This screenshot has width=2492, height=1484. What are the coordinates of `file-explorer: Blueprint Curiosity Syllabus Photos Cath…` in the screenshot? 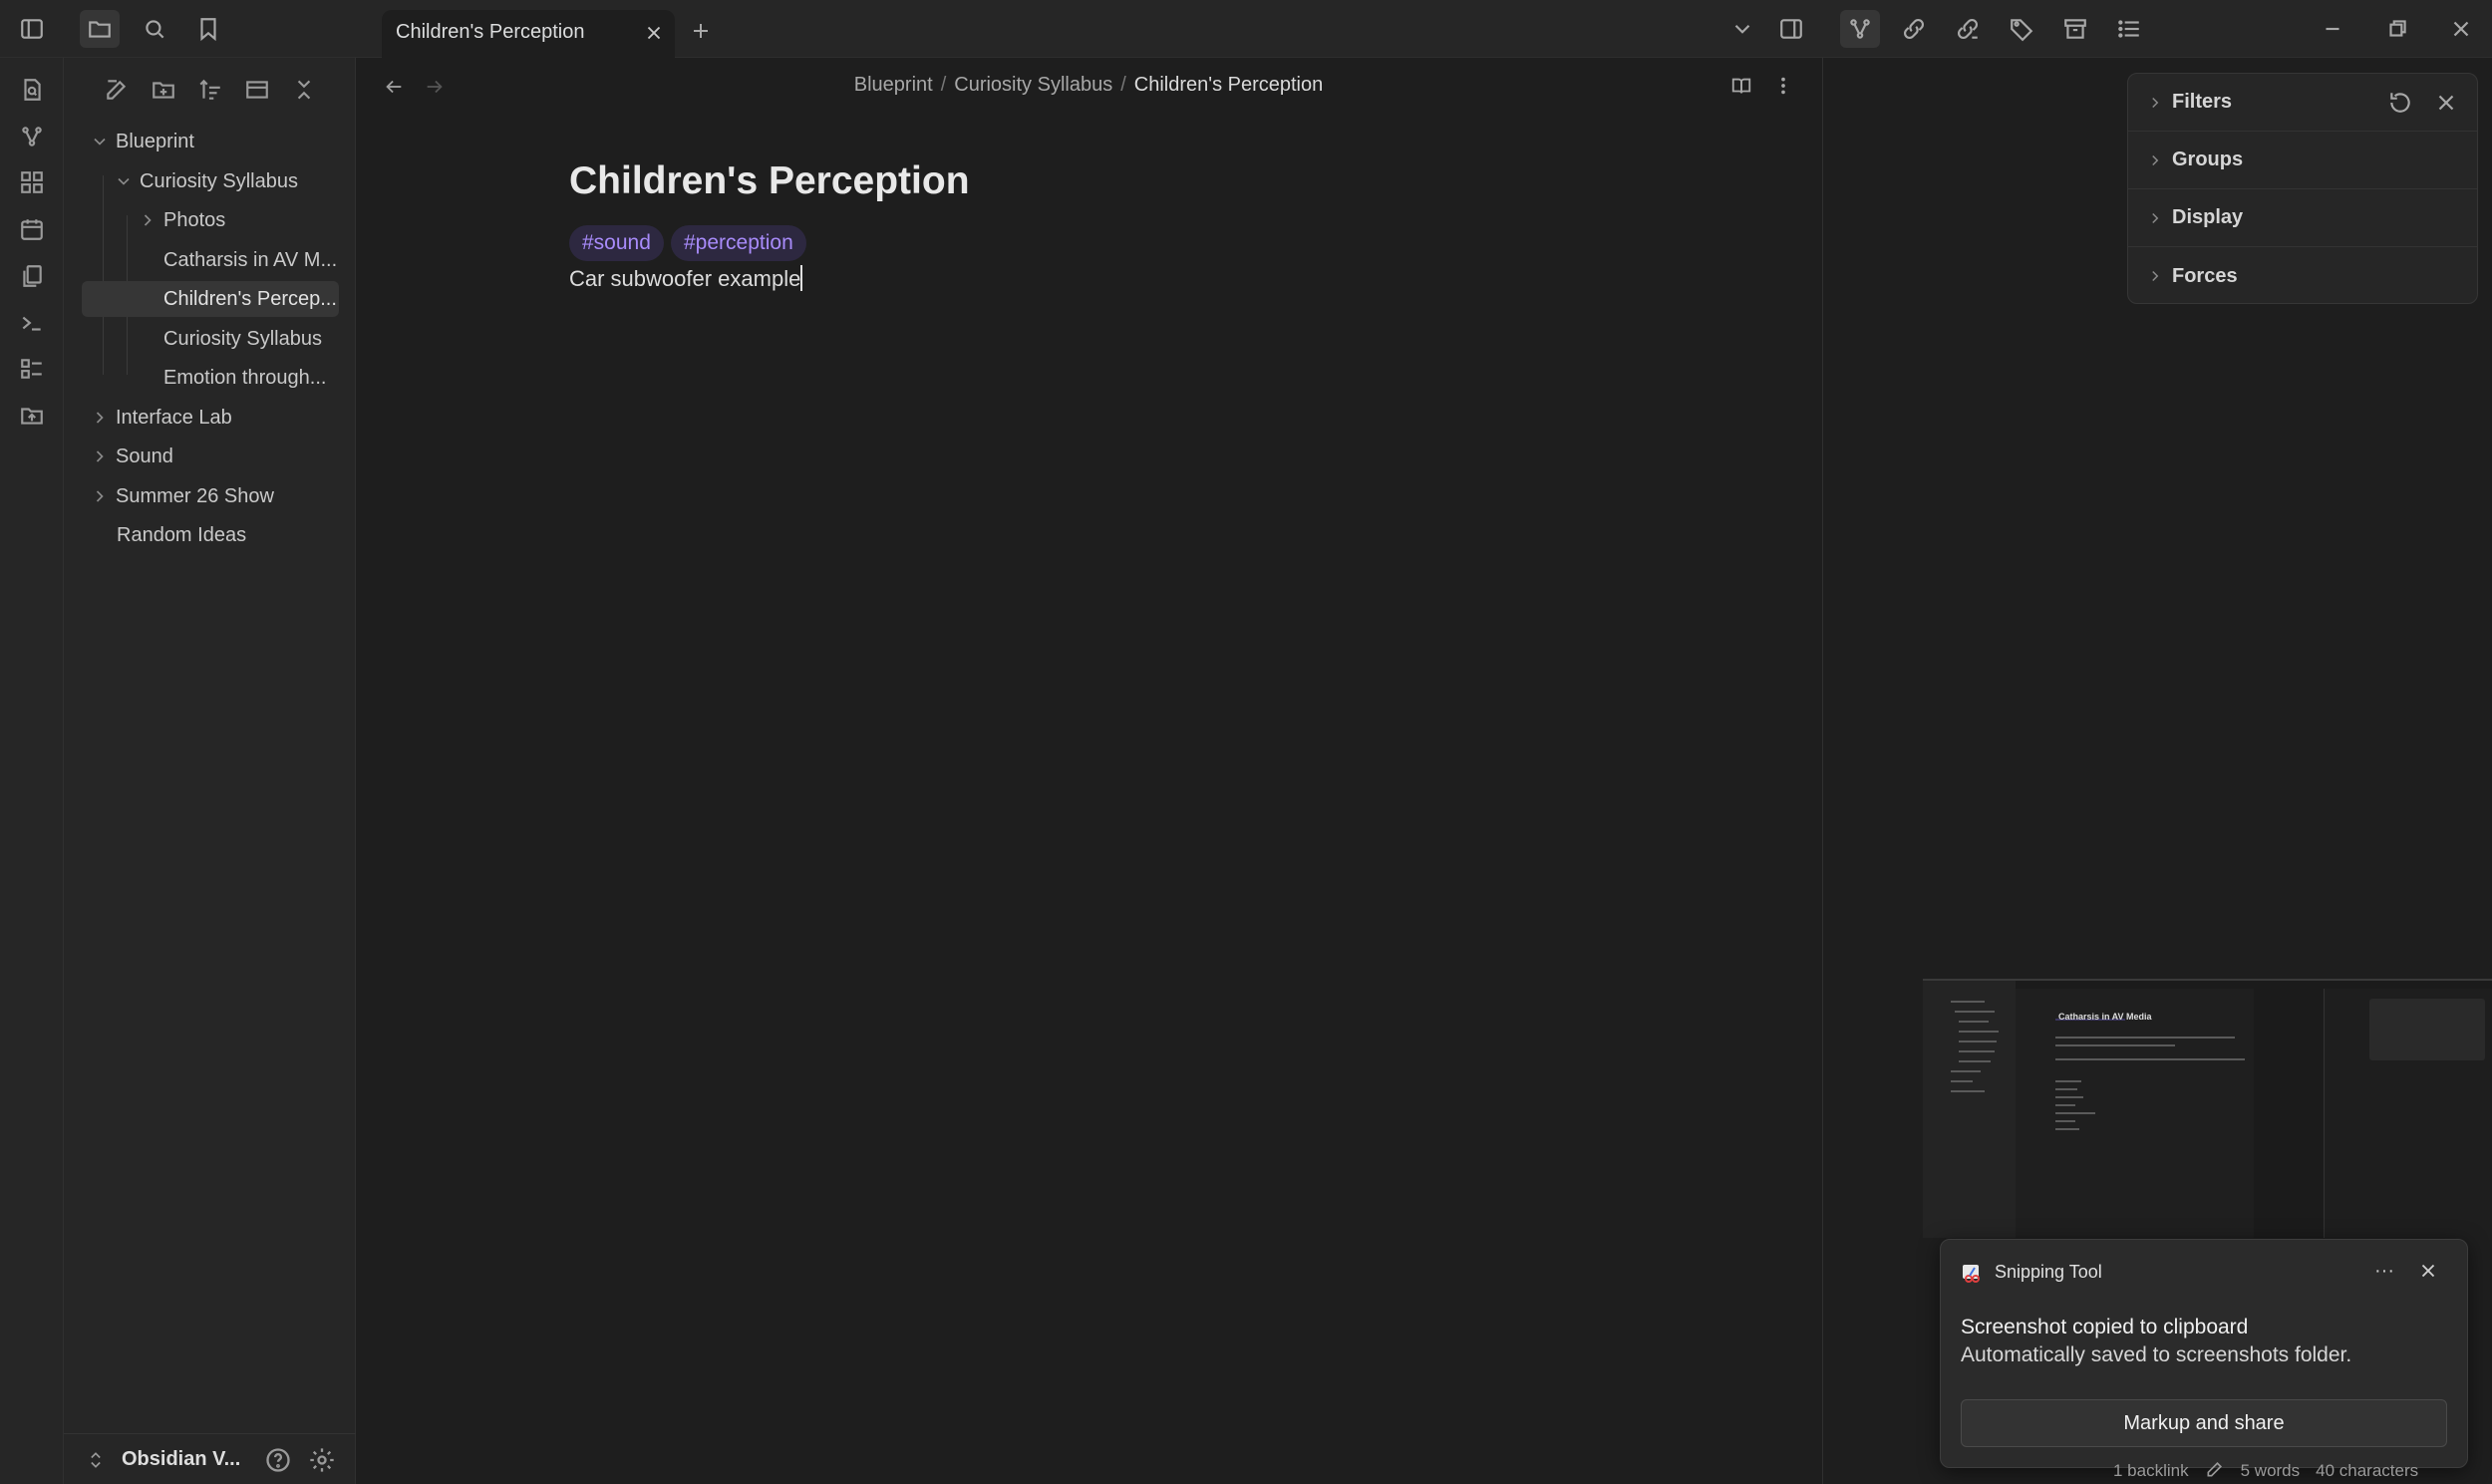 It's located at (210, 771).